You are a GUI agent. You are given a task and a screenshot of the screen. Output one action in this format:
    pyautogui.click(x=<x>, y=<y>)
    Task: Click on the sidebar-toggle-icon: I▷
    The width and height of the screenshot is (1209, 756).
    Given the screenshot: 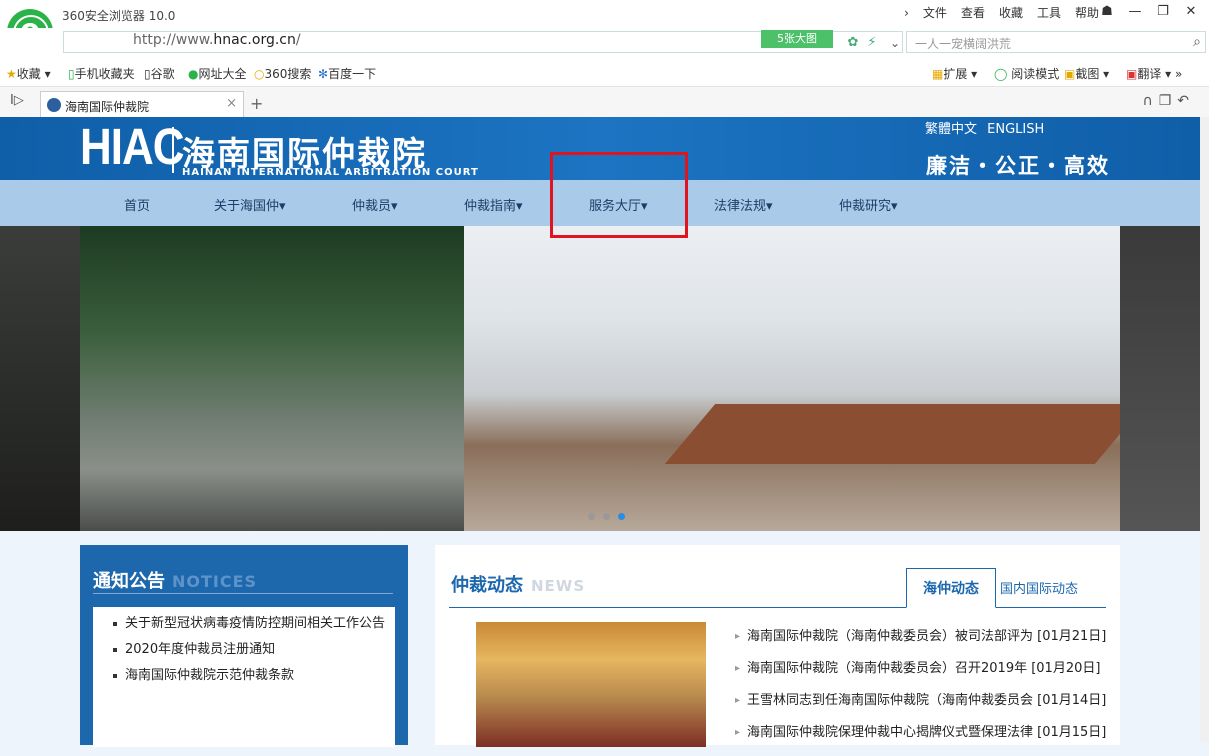 What is the action you would take?
    pyautogui.click(x=17, y=100)
    